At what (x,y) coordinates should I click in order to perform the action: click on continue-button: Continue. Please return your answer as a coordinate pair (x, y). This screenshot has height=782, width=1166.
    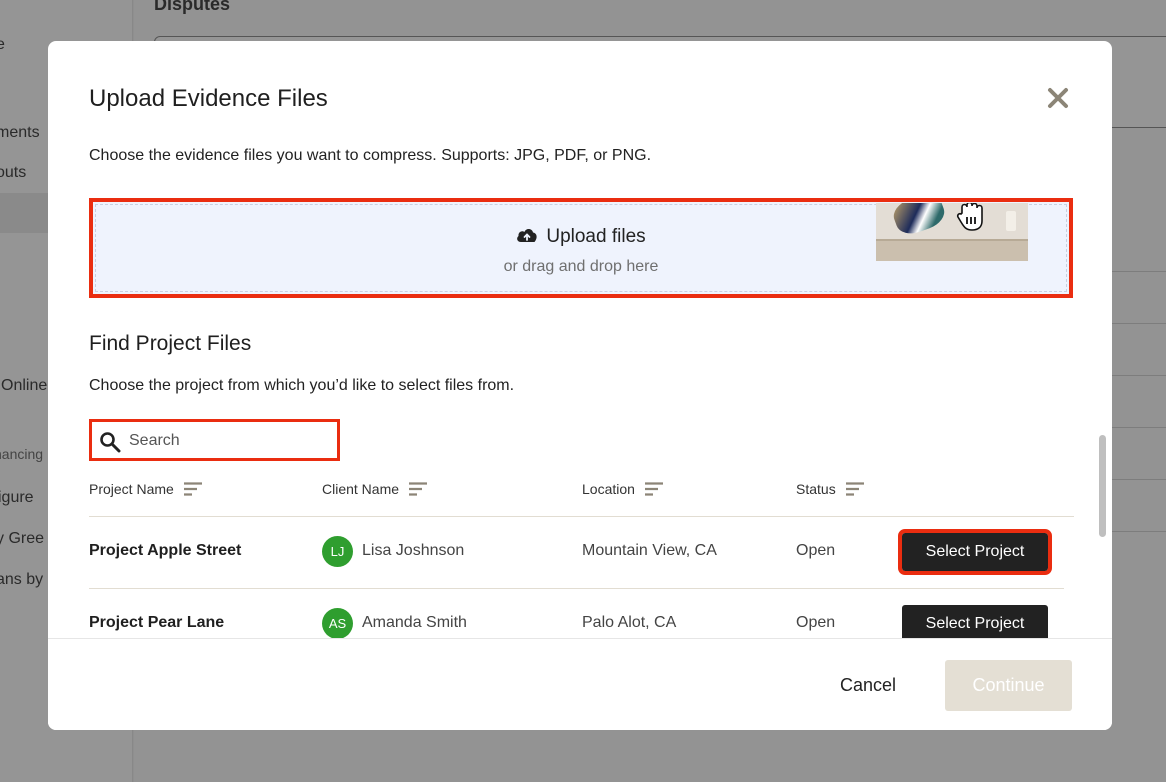
    Looking at the image, I should click on (1008, 685).